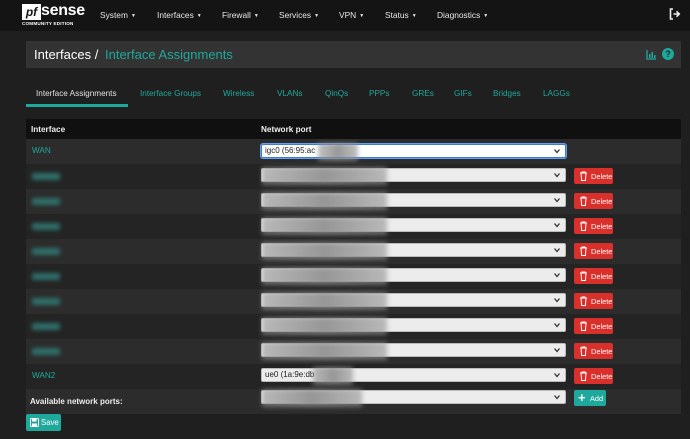  I want to click on network-port-value: igc0 (56:95:ac, so click(290, 150).